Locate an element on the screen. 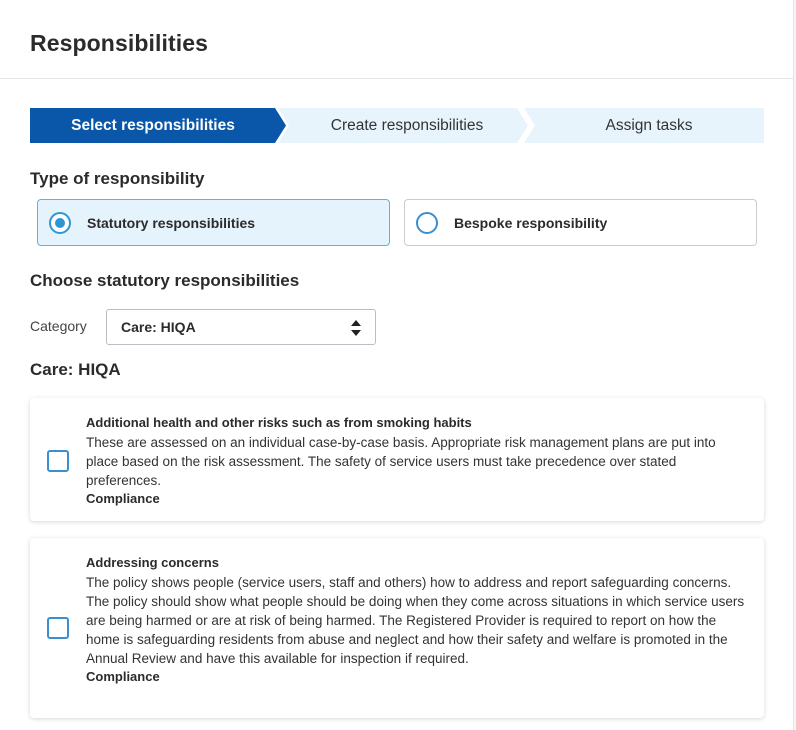 The width and height of the screenshot is (796, 730). category-select-value: Care: HIQA is located at coordinates (158, 327).